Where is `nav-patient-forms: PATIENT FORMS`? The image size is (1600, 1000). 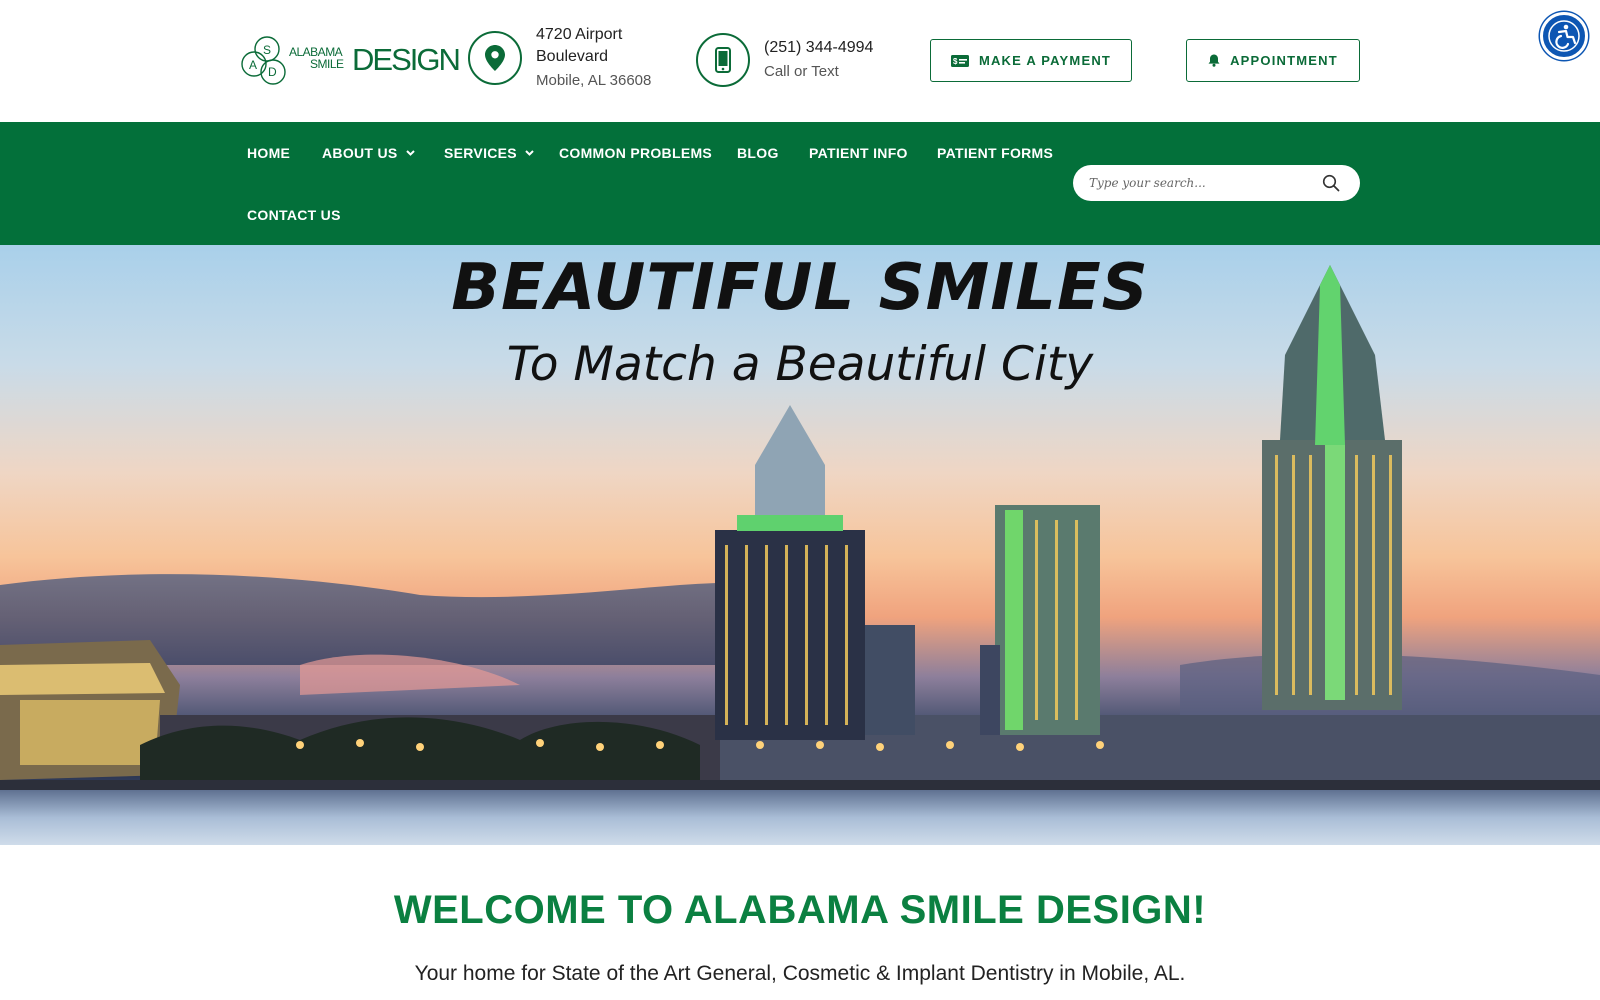 nav-patient-forms: PATIENT FORMS is located at coordinates (995, 153).